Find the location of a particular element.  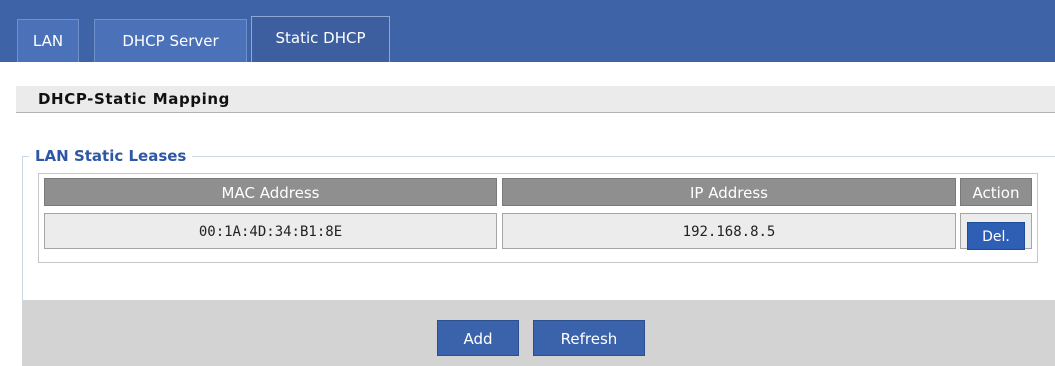

delete-lease-button: Del. is located at coordinates (996, 236).